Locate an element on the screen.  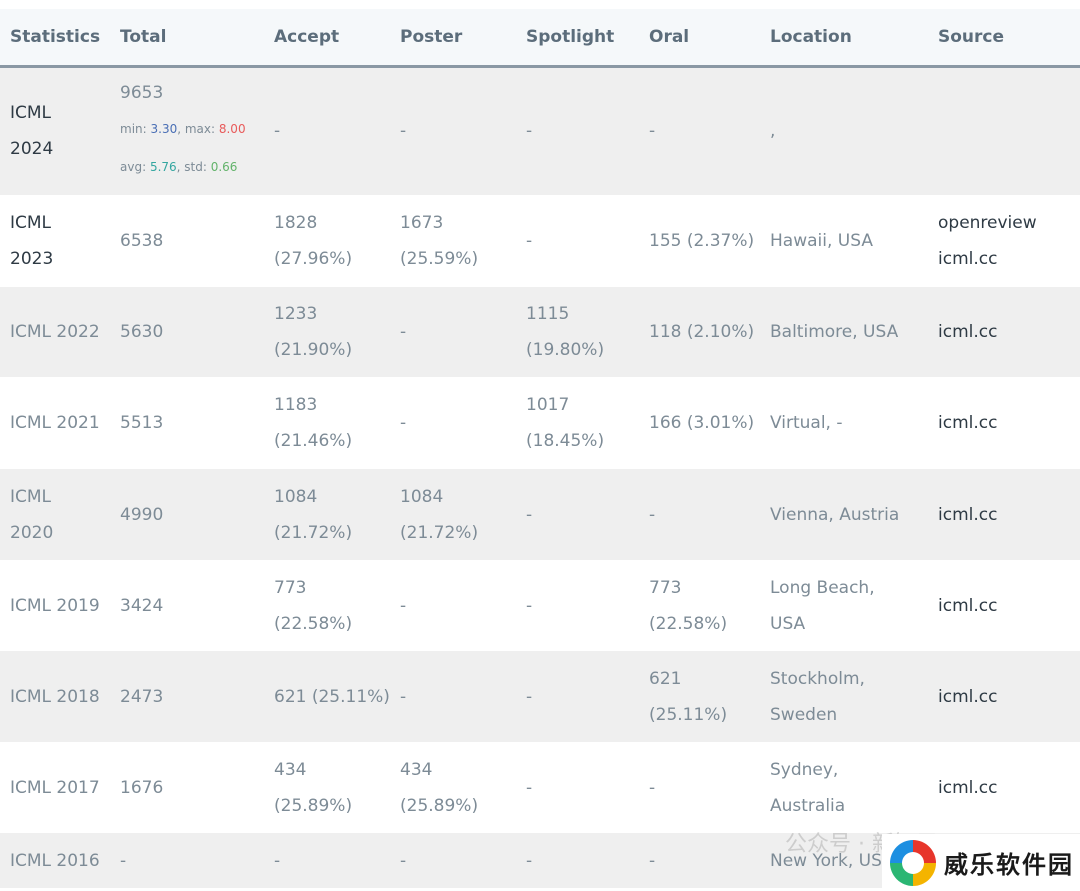
header-accept: Accept is located at coordinates (327, 37).